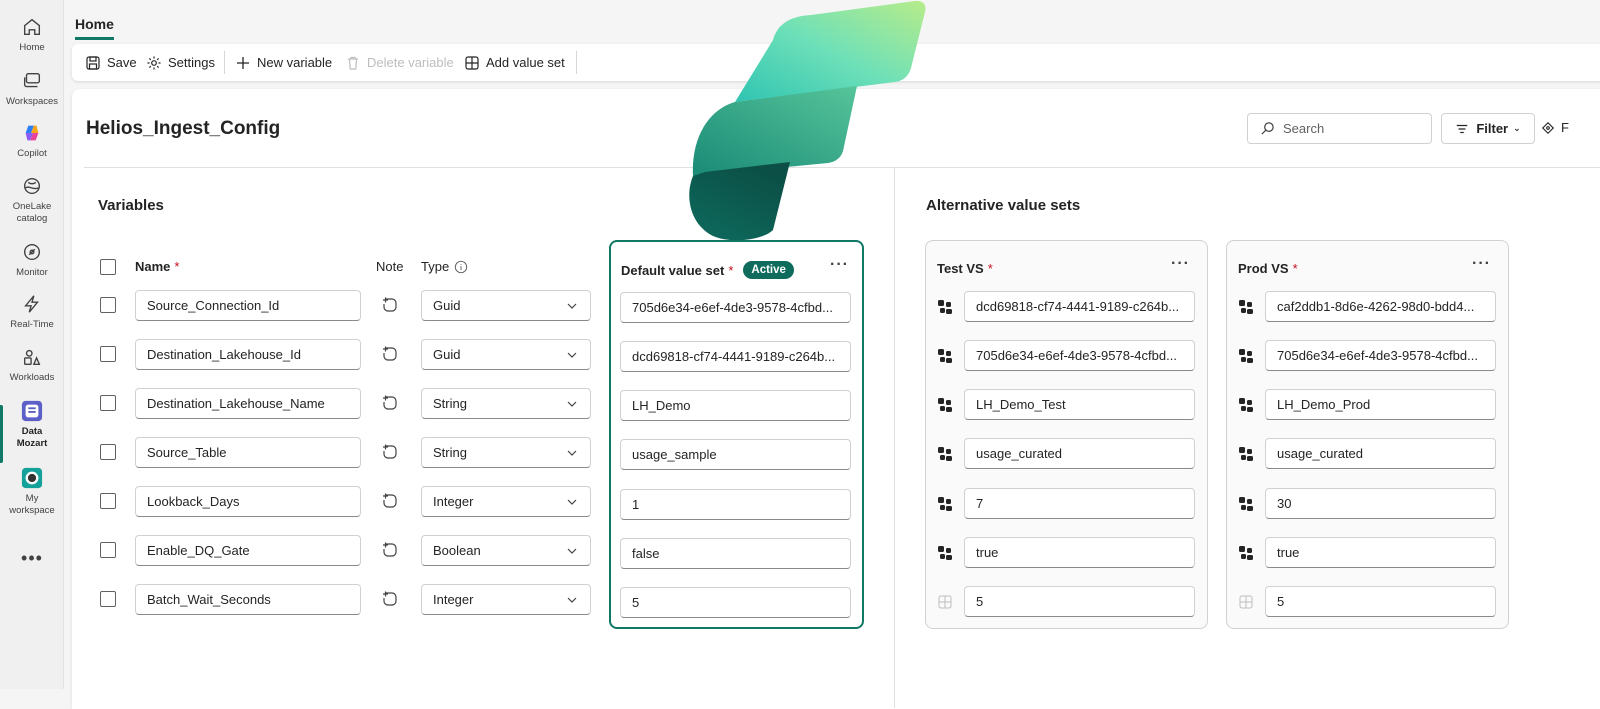 This screenshot has width=1600, height=709. Describe the element at coordinates (248, 452) in the screenshot. I see `variable-name-input: Source_Table` at that location.